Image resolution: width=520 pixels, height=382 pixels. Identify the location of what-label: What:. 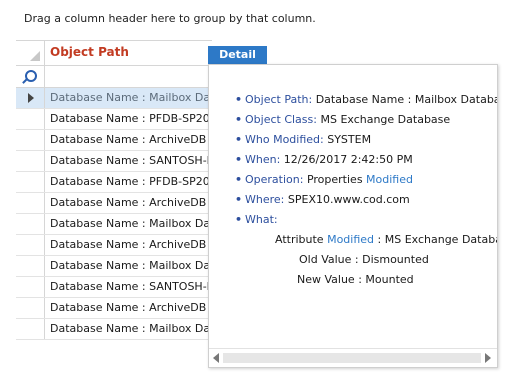
(261, 219).